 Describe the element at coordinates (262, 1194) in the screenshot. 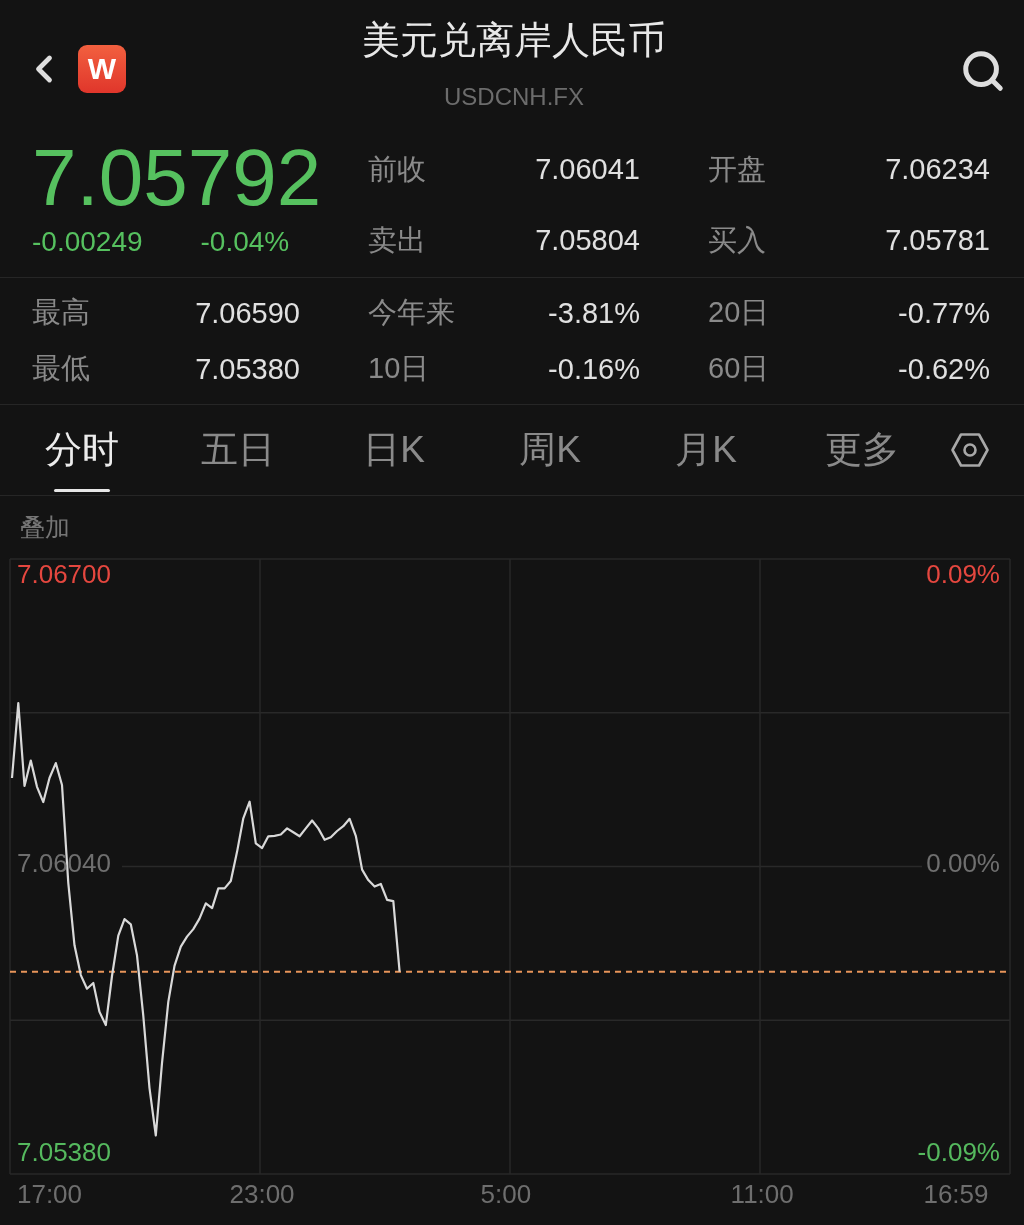

I see `time-axis-label: 23:00` at that location.